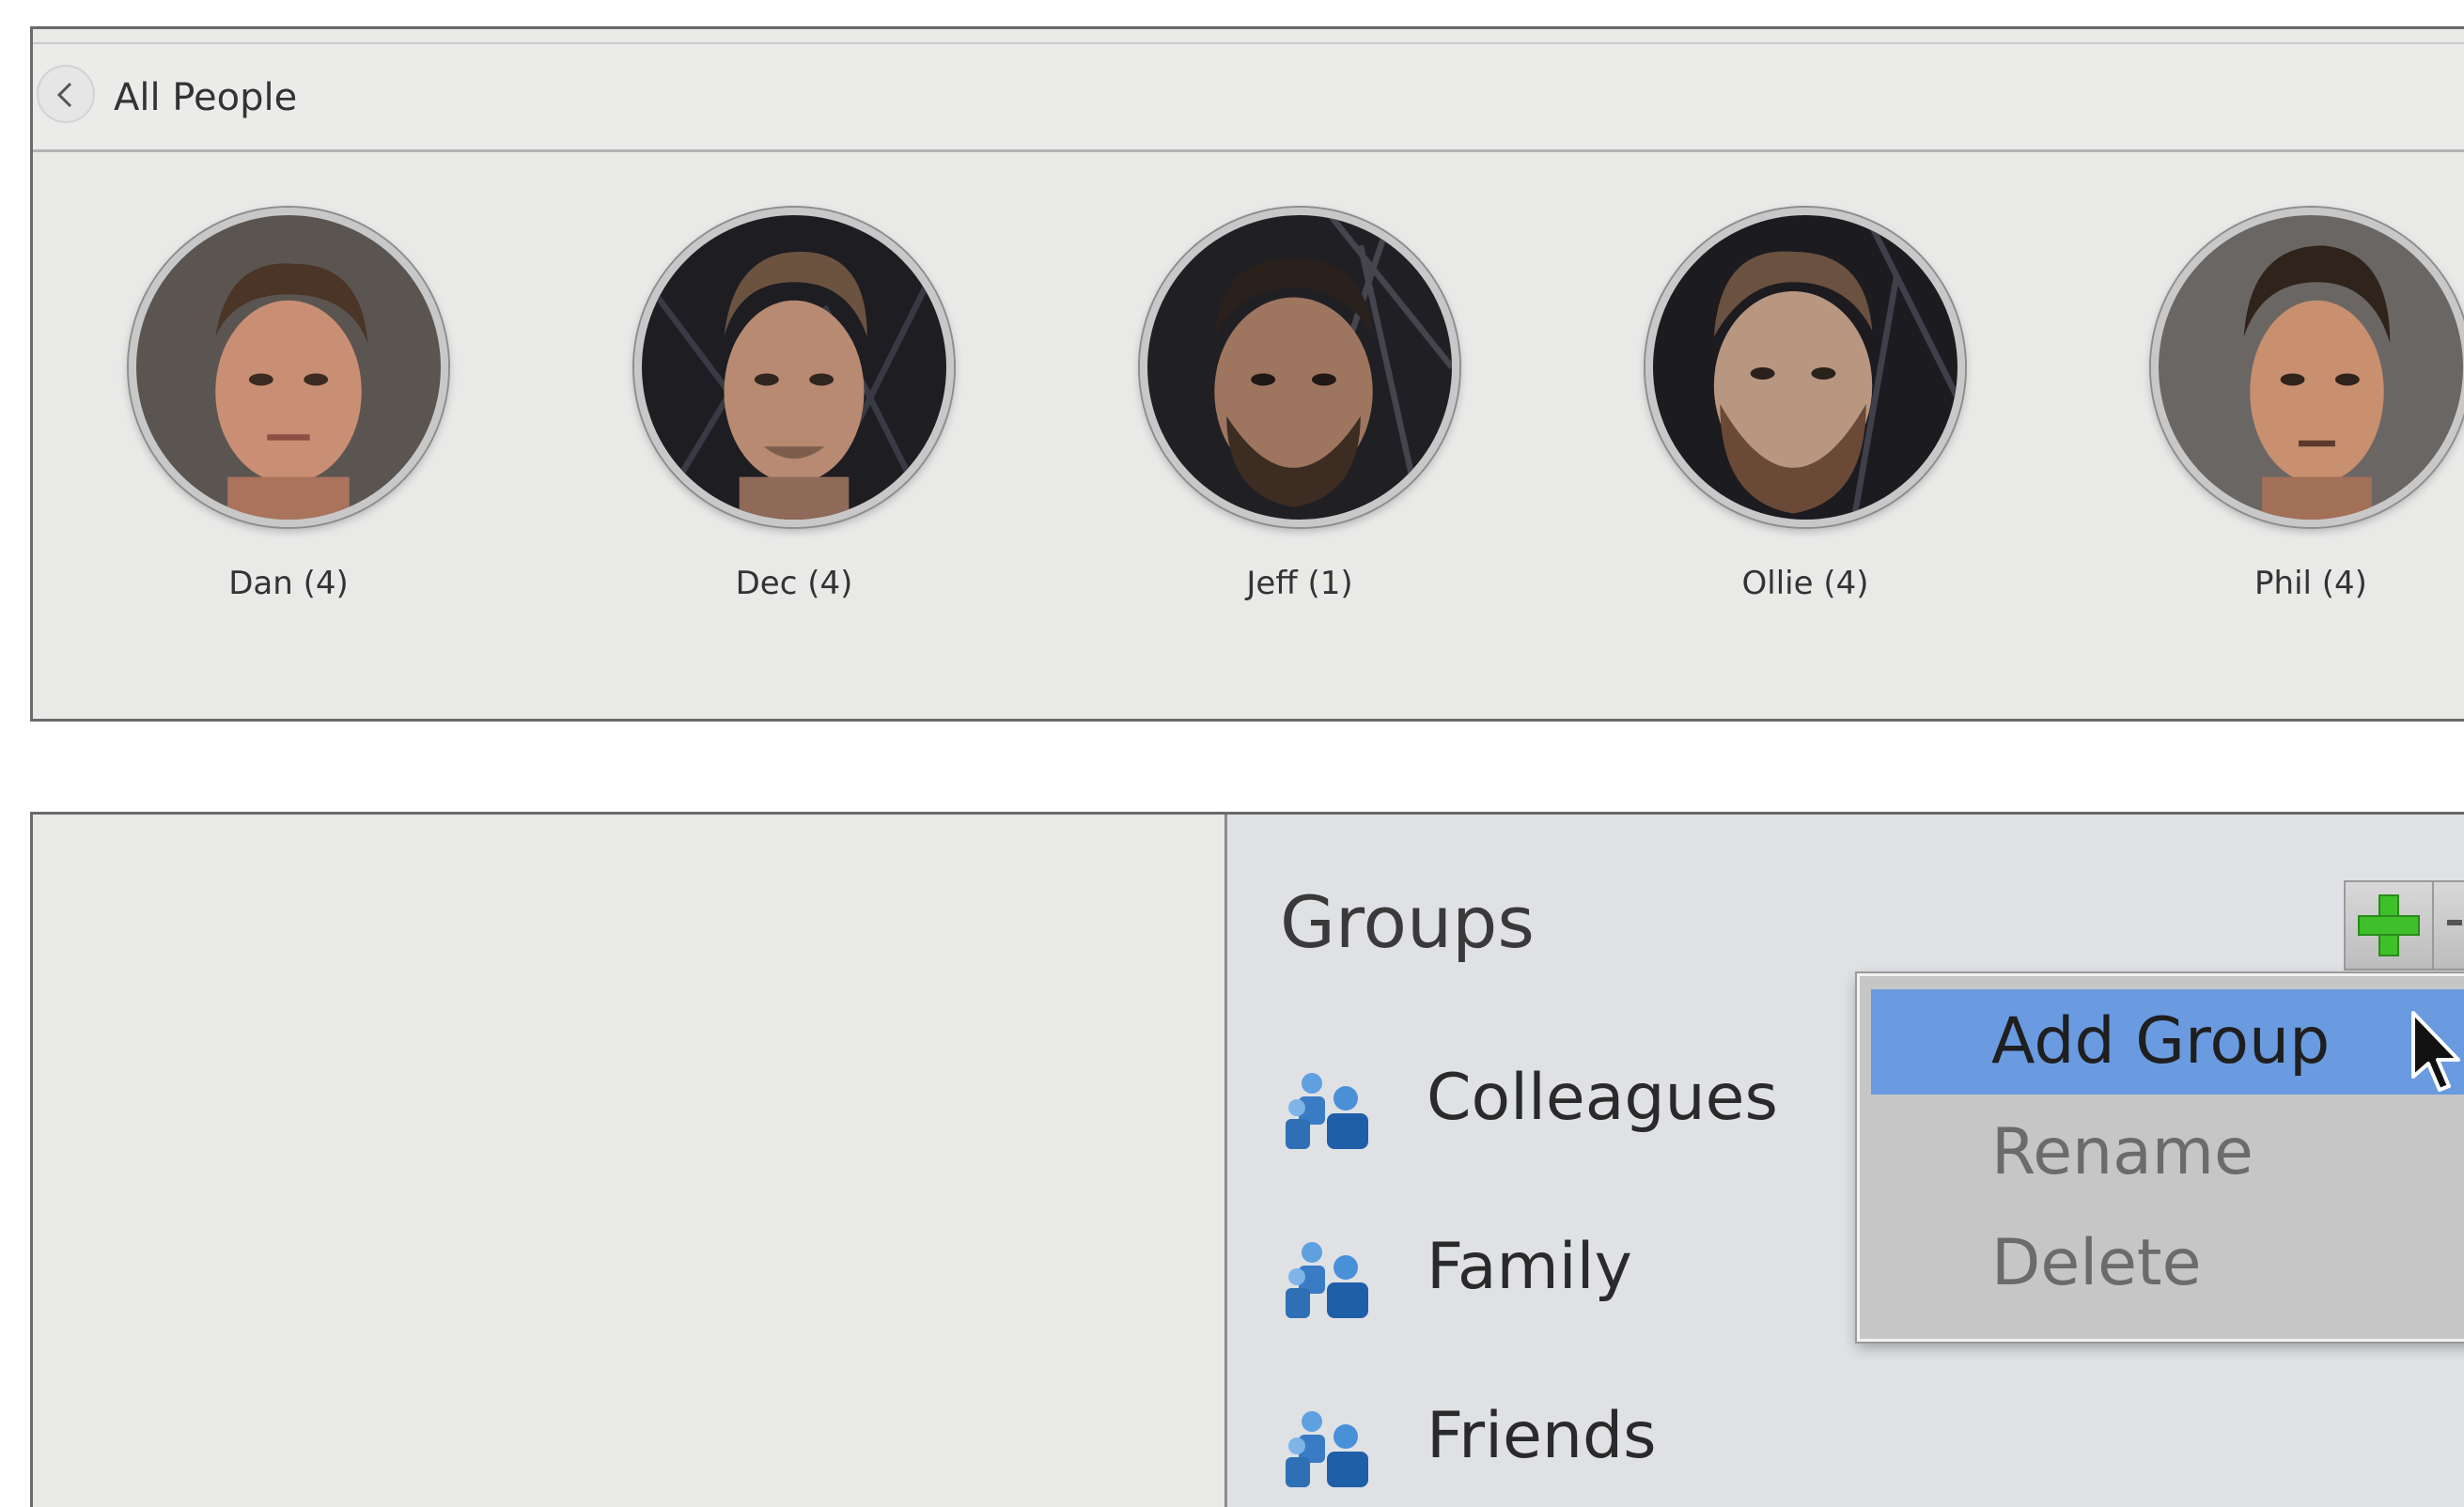 This screenshot has width=2464, height=1507. I want to click on person-tile-jeff: Jeff (1), so click(1300, 405).